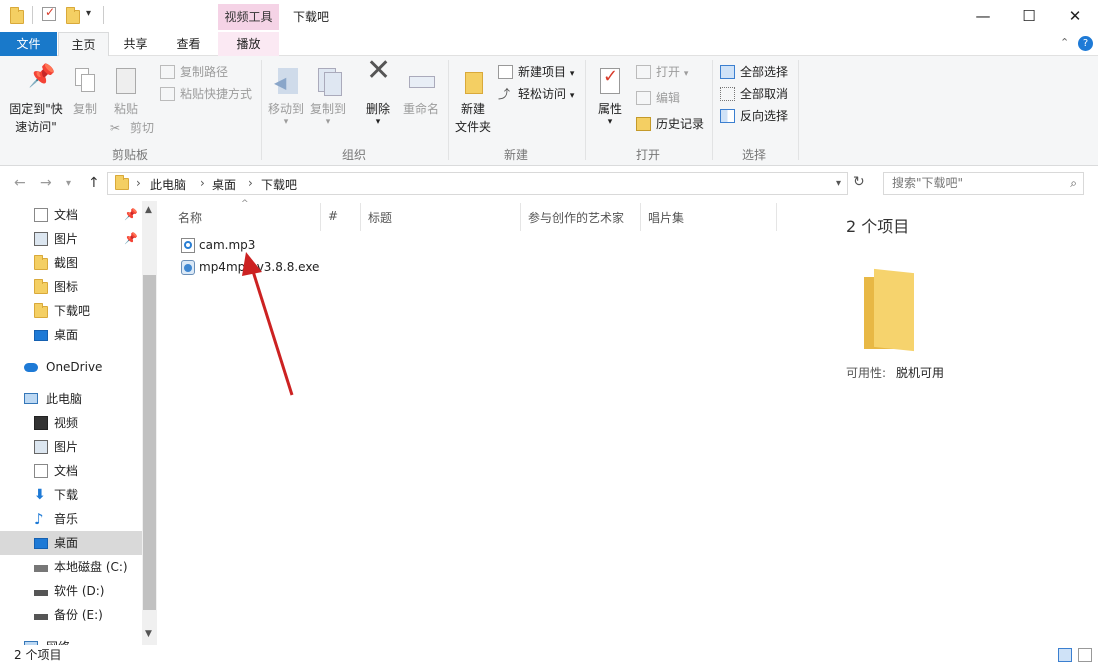 The height and width of the screenshot is (667, 1098). I want to click on ribbon-tabs: 文件 主页 共享 查看 播放 ⌃ ?, so click(549, 44).